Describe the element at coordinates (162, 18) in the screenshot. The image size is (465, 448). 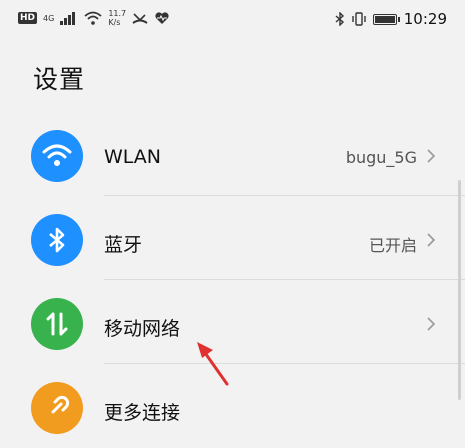
I see `health-icon` at that location.